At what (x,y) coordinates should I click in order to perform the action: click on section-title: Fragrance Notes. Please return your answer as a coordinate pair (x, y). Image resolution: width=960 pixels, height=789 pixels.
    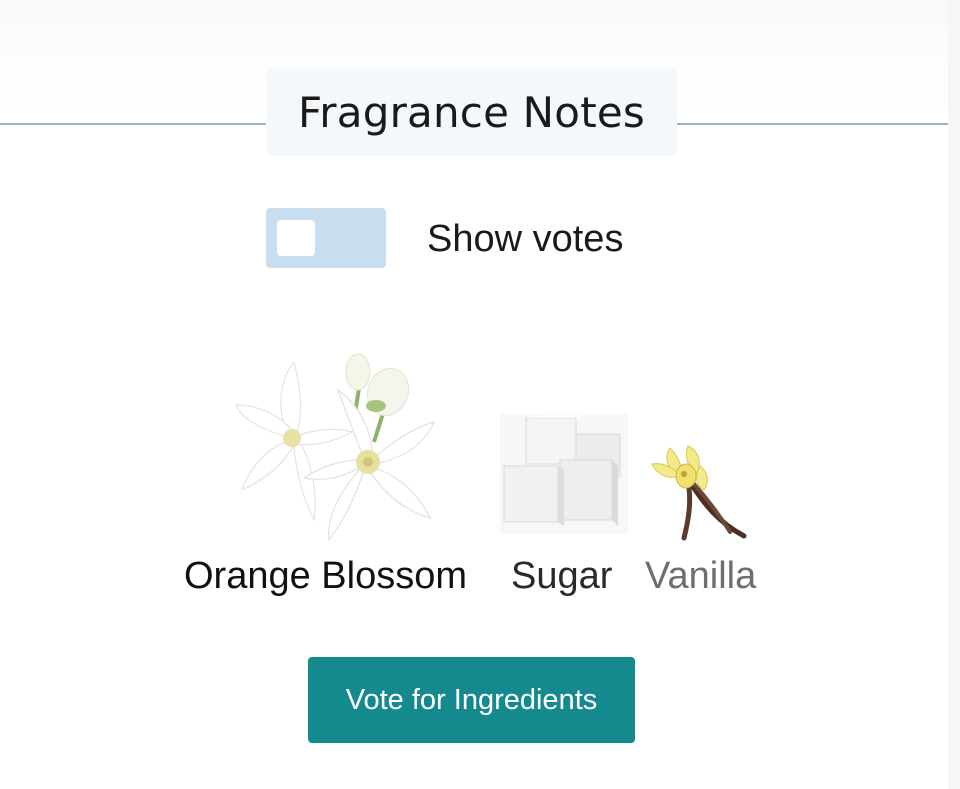
    Looking at the image, I should click on (471, 112).